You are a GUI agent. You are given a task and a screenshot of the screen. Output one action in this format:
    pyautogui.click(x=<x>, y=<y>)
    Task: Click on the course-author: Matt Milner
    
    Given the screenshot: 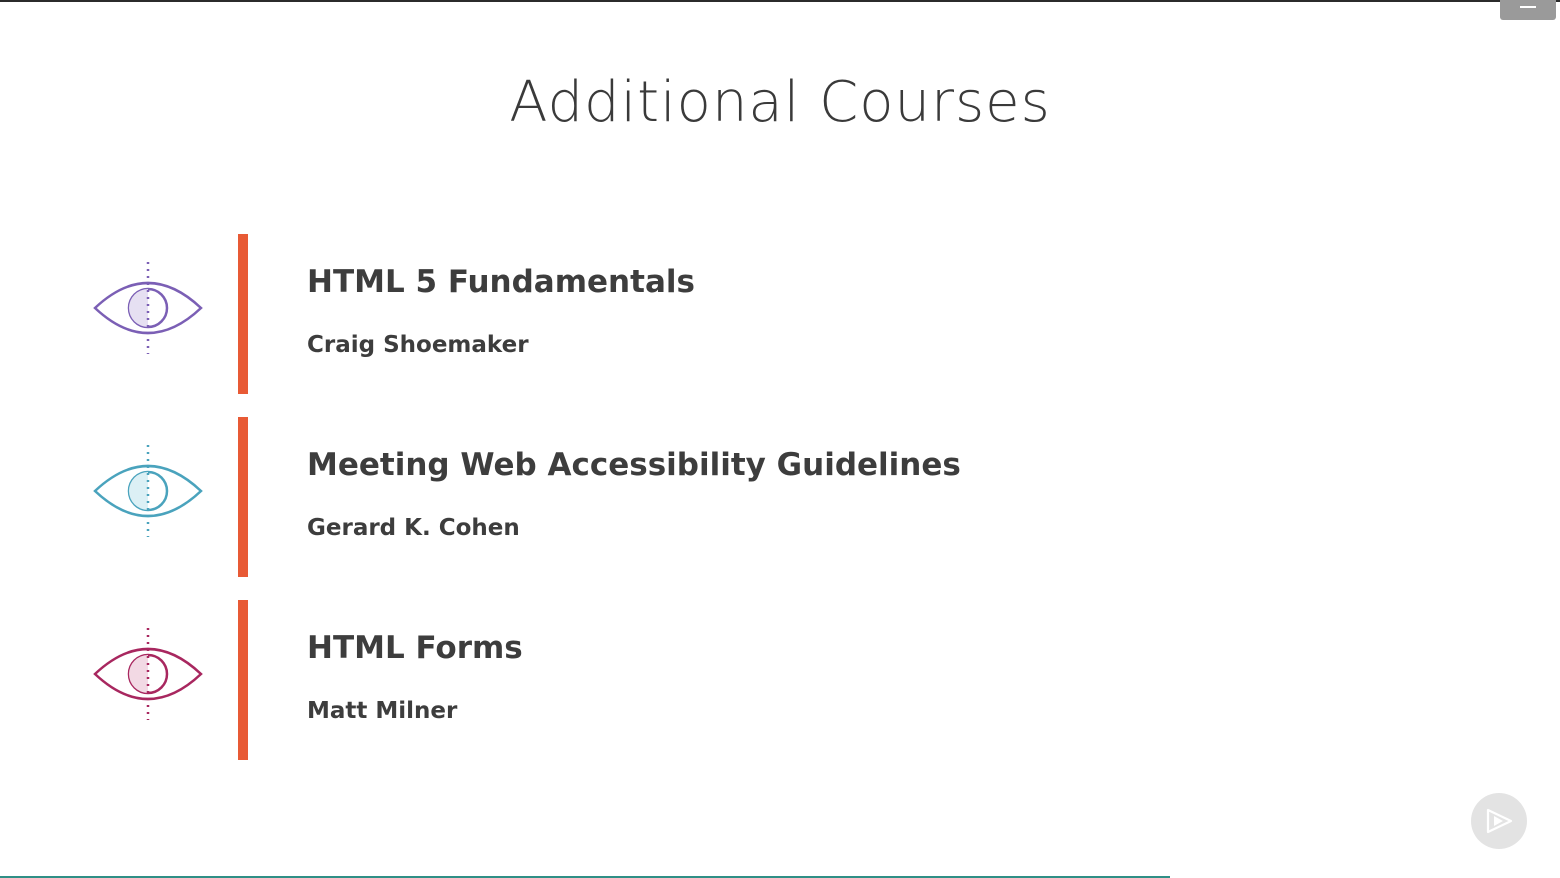 What is the action you would take?
    pyautogui.click(x=382, y=711)
    